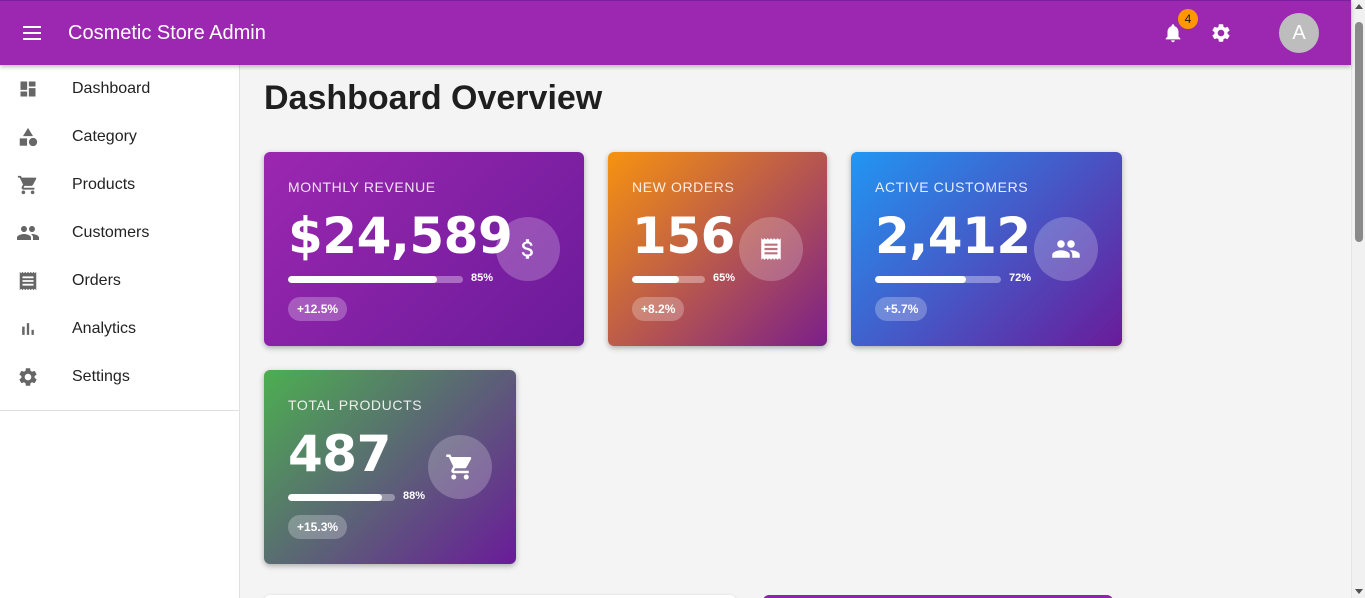  I want to click on sidebar-item-orders: Orders, so click(119, 281).